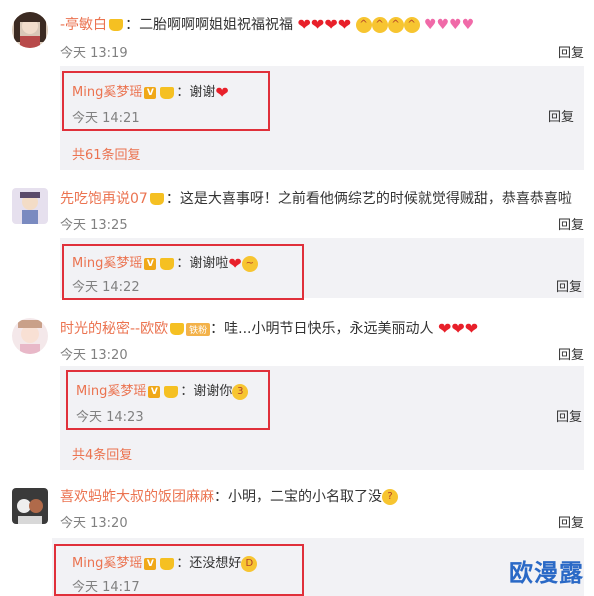 The image size is (594, 596). What do you see at coordinates (449, 25) in the screenshot?
I see `pink-heart-icons: ♥♥♥♥` at bounding box center [449, 25].